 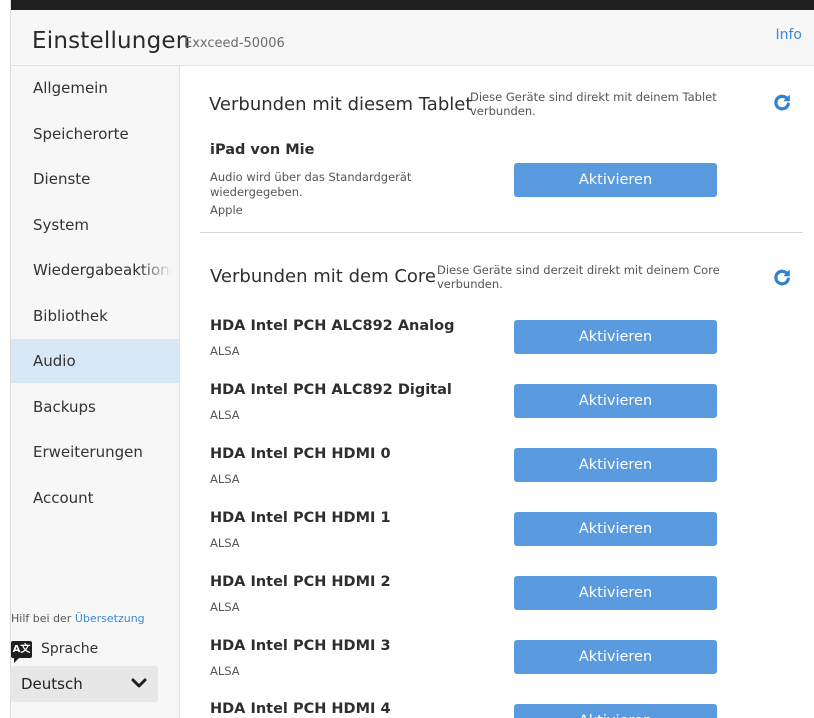 I want to click on sidebar-item-erweiterungen: Erweiterungen, so click(x=95, y=452).